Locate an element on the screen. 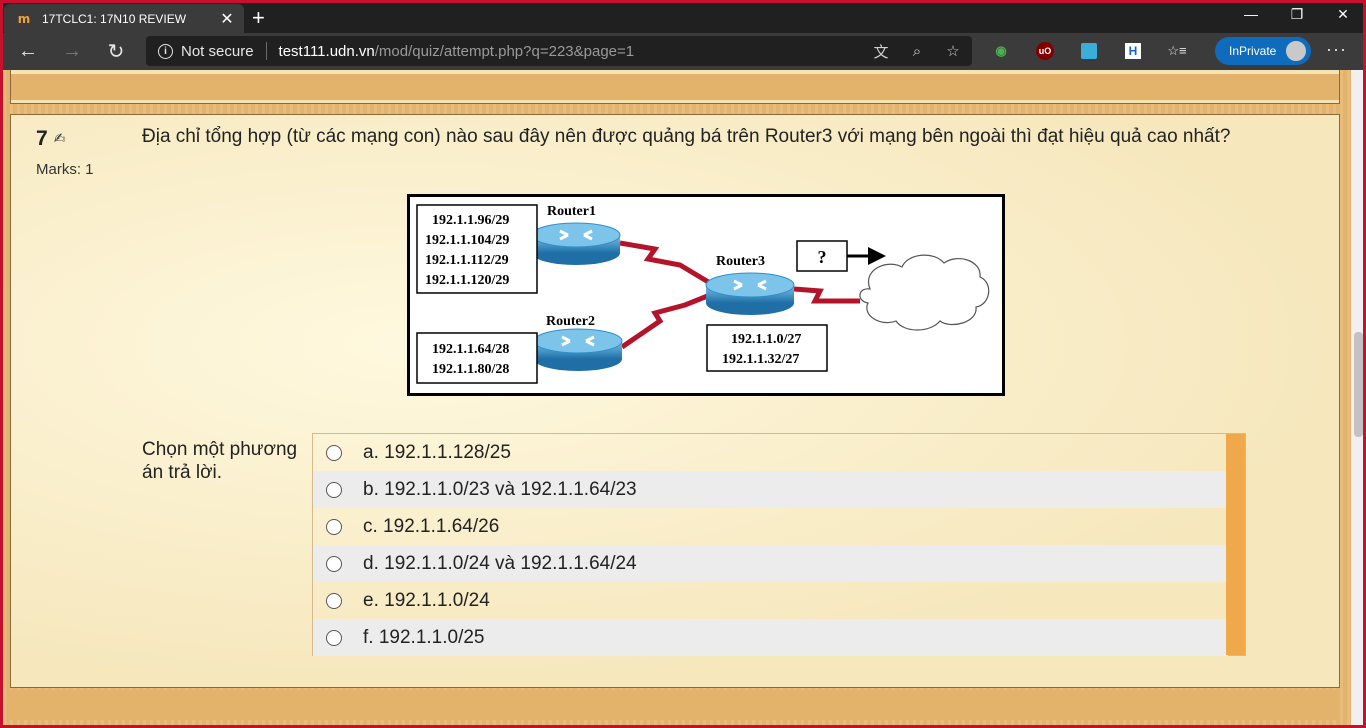  info-icon: i is located at coordinates (165, 51).